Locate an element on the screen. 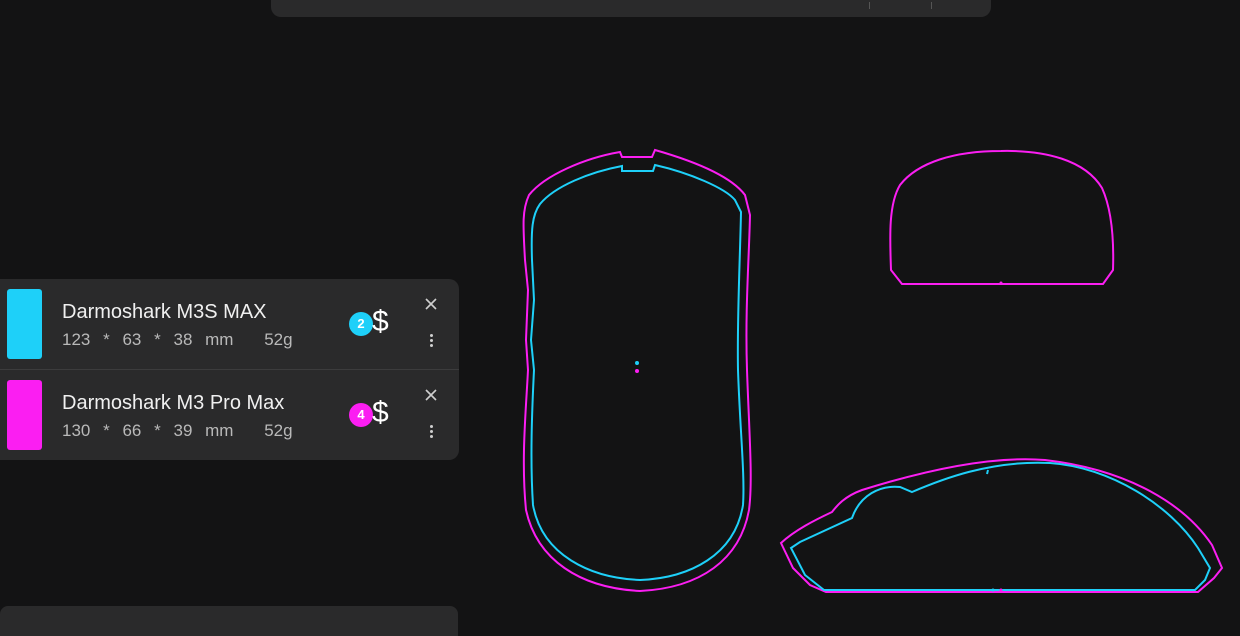 The height and width of the screenshot is (636, 1240). front-view is located at coordinates (1002, 217).